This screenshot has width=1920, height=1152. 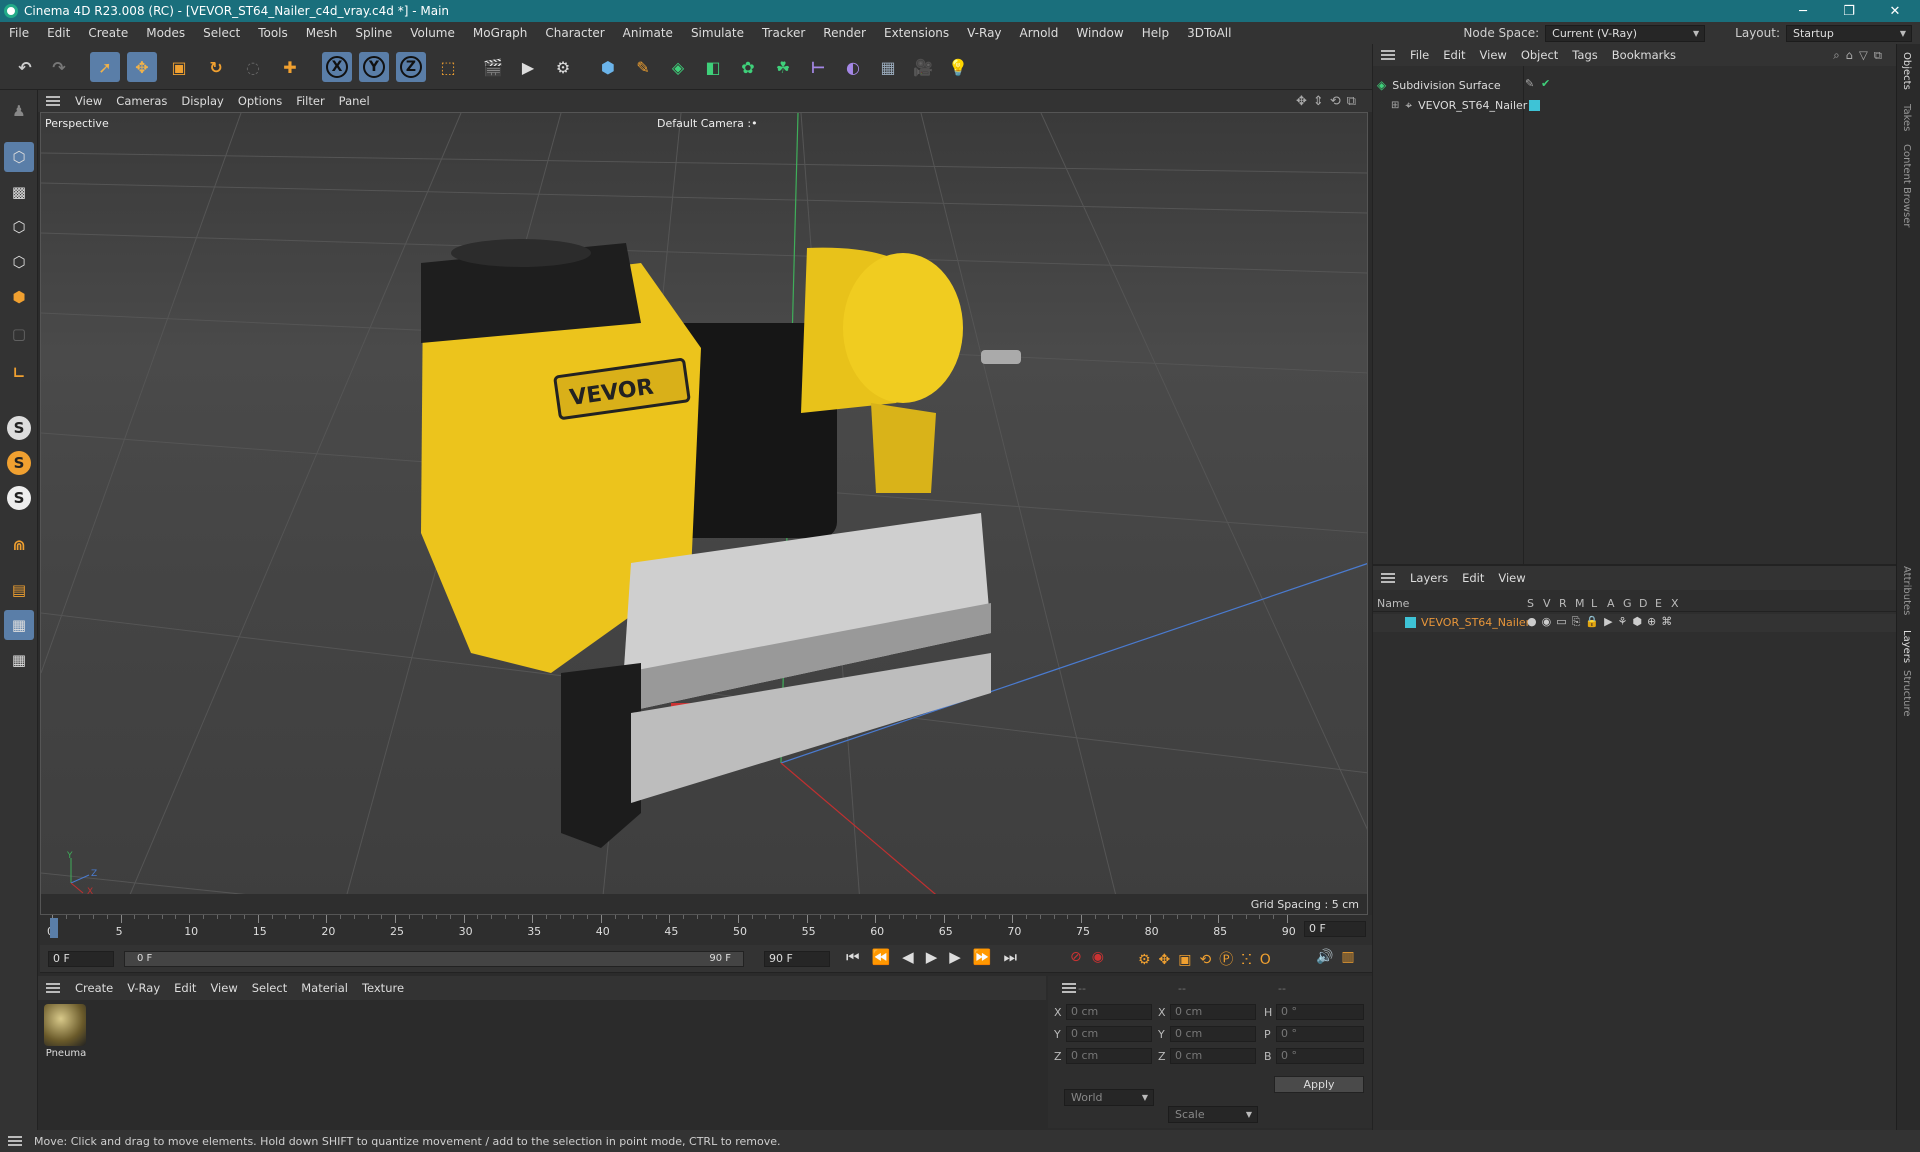 What do you see at coordinates (19, 192) in the screenshot?
I see `texture-mode-icon: ▩` at bounding box center [19, 192].